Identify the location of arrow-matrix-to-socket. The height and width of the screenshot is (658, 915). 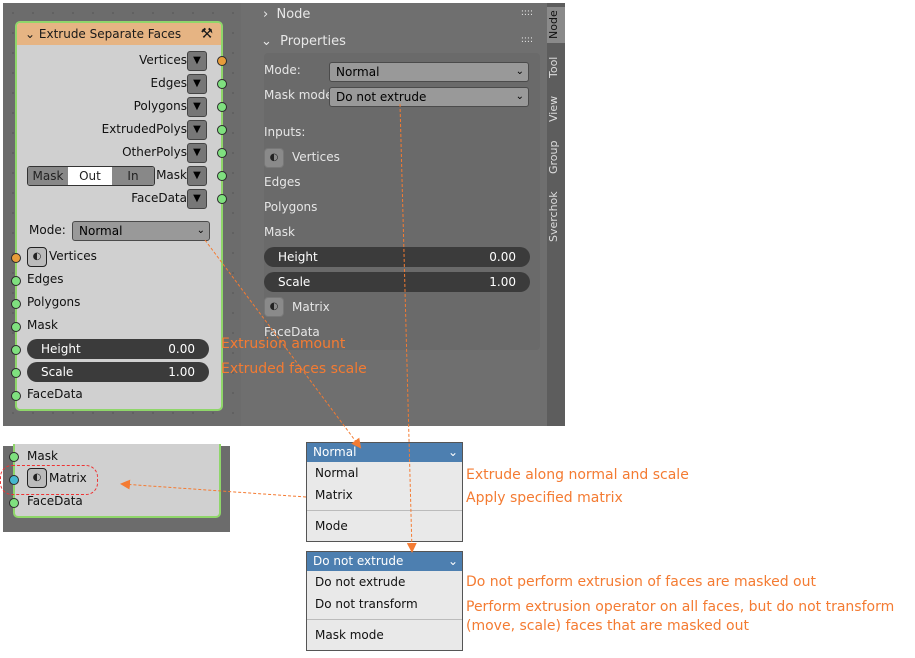
(213, 488).